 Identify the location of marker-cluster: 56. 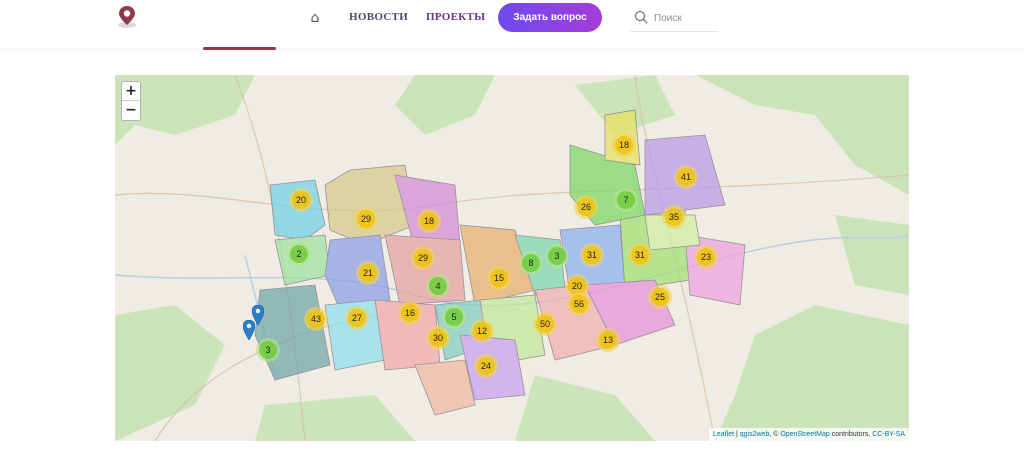
(579, 304).